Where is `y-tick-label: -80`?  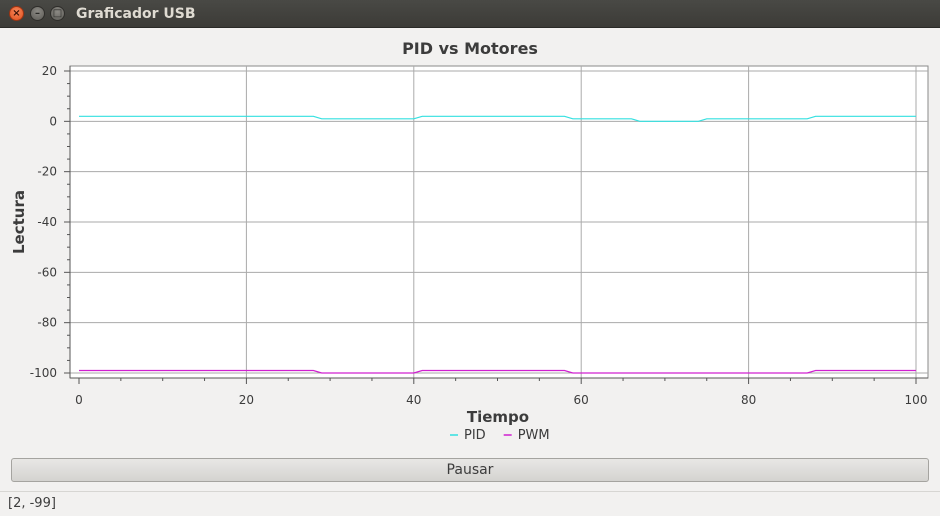 y-tick-label: -80 is located at coordinates (47, 323).